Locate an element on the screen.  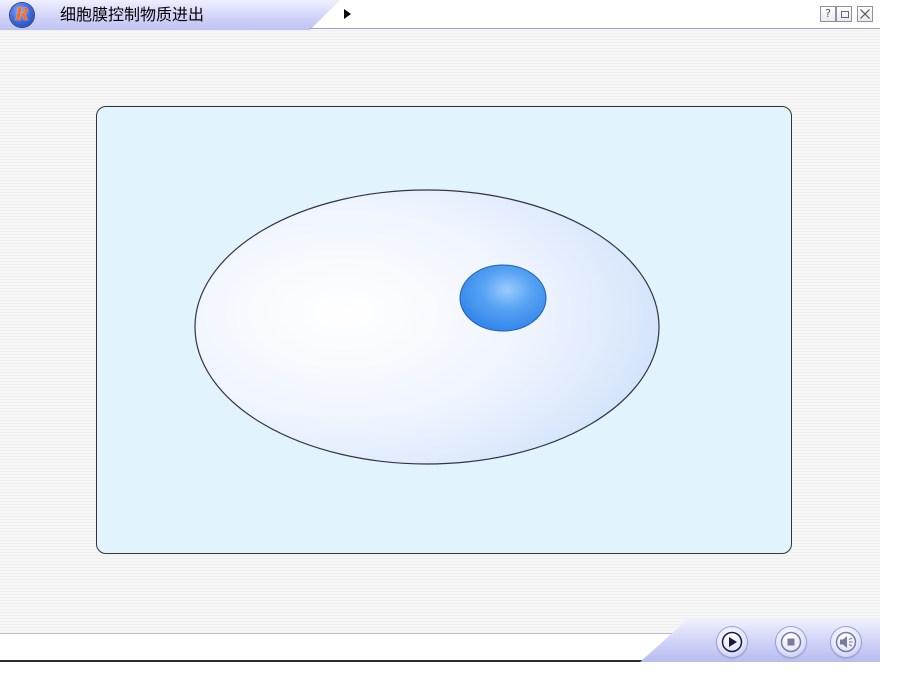
stop-icon is located at coordinates (791, 642).